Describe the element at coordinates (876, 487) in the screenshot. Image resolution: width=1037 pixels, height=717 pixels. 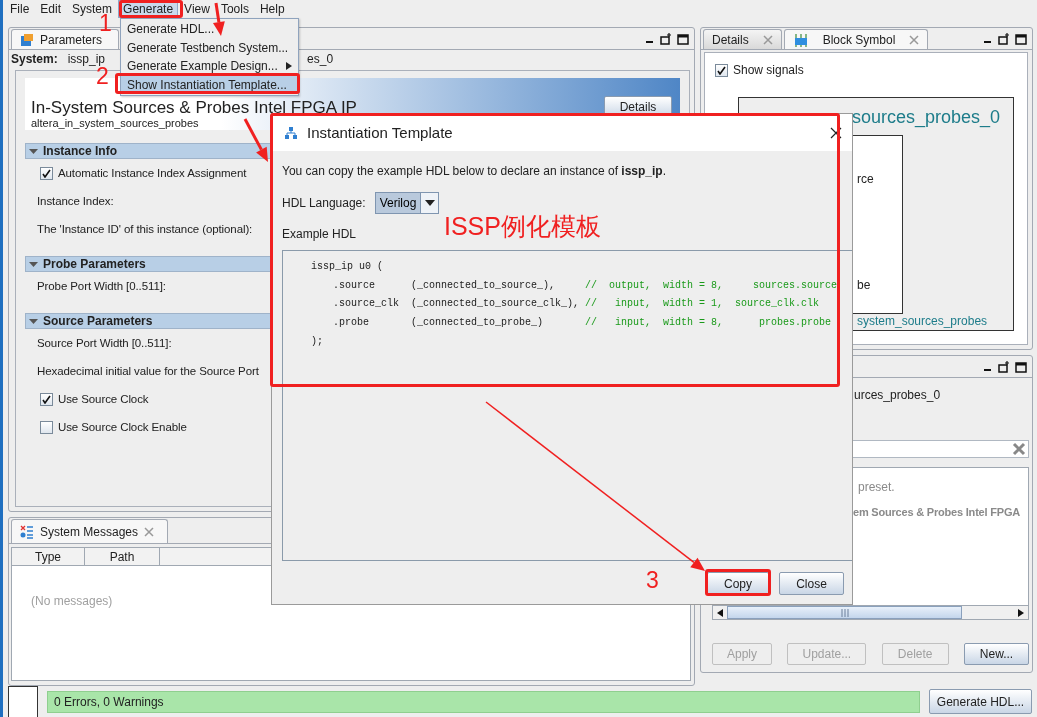
I see `preset-text: preset.` at that location.